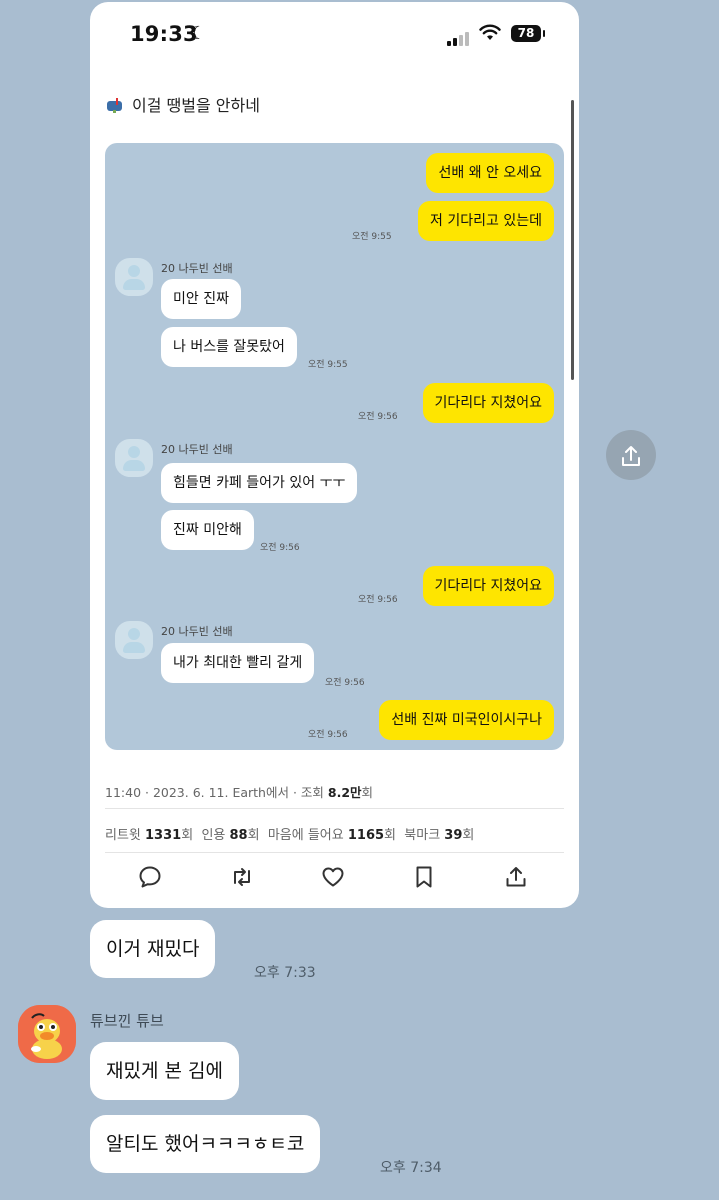 This screenshot has height=1200, width=719. What do you see at coordinates (344, 792) in the screenshot?
I see `tweet-views: 8.2만` at bounding box center [344, 792].